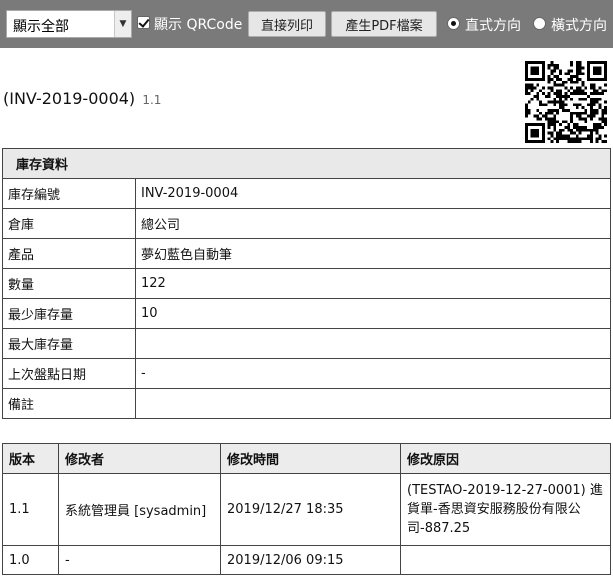 The width and height of the screenshot is (613, 581). I want to click on portrait-radio, so click(453, 23).